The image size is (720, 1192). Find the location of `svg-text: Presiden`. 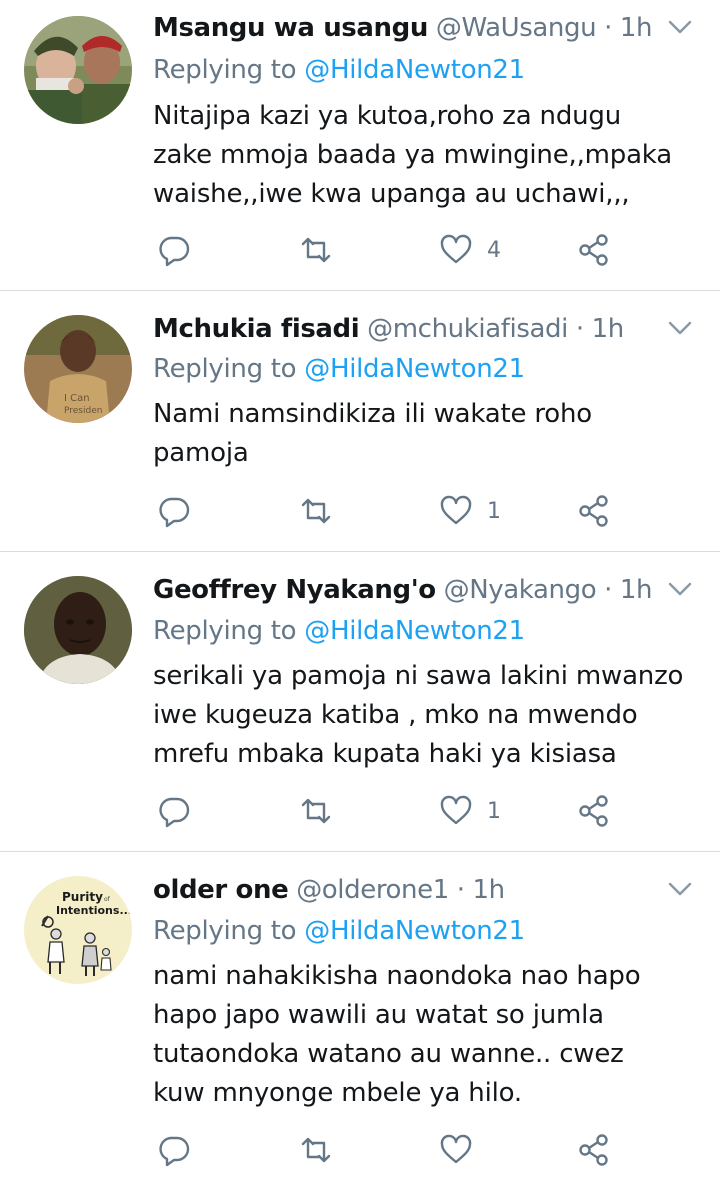

svg-text: Presiden is located at coordinates (83, 411).